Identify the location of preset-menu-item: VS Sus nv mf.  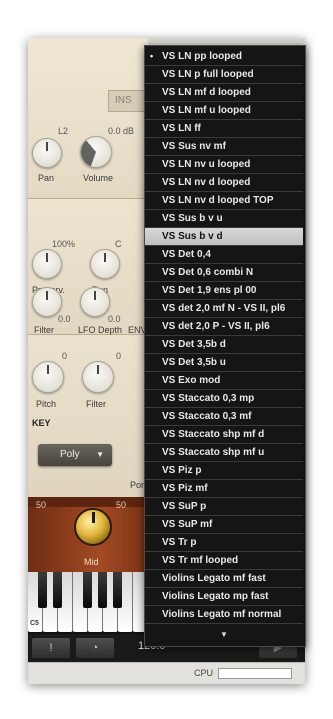
(224, 147).